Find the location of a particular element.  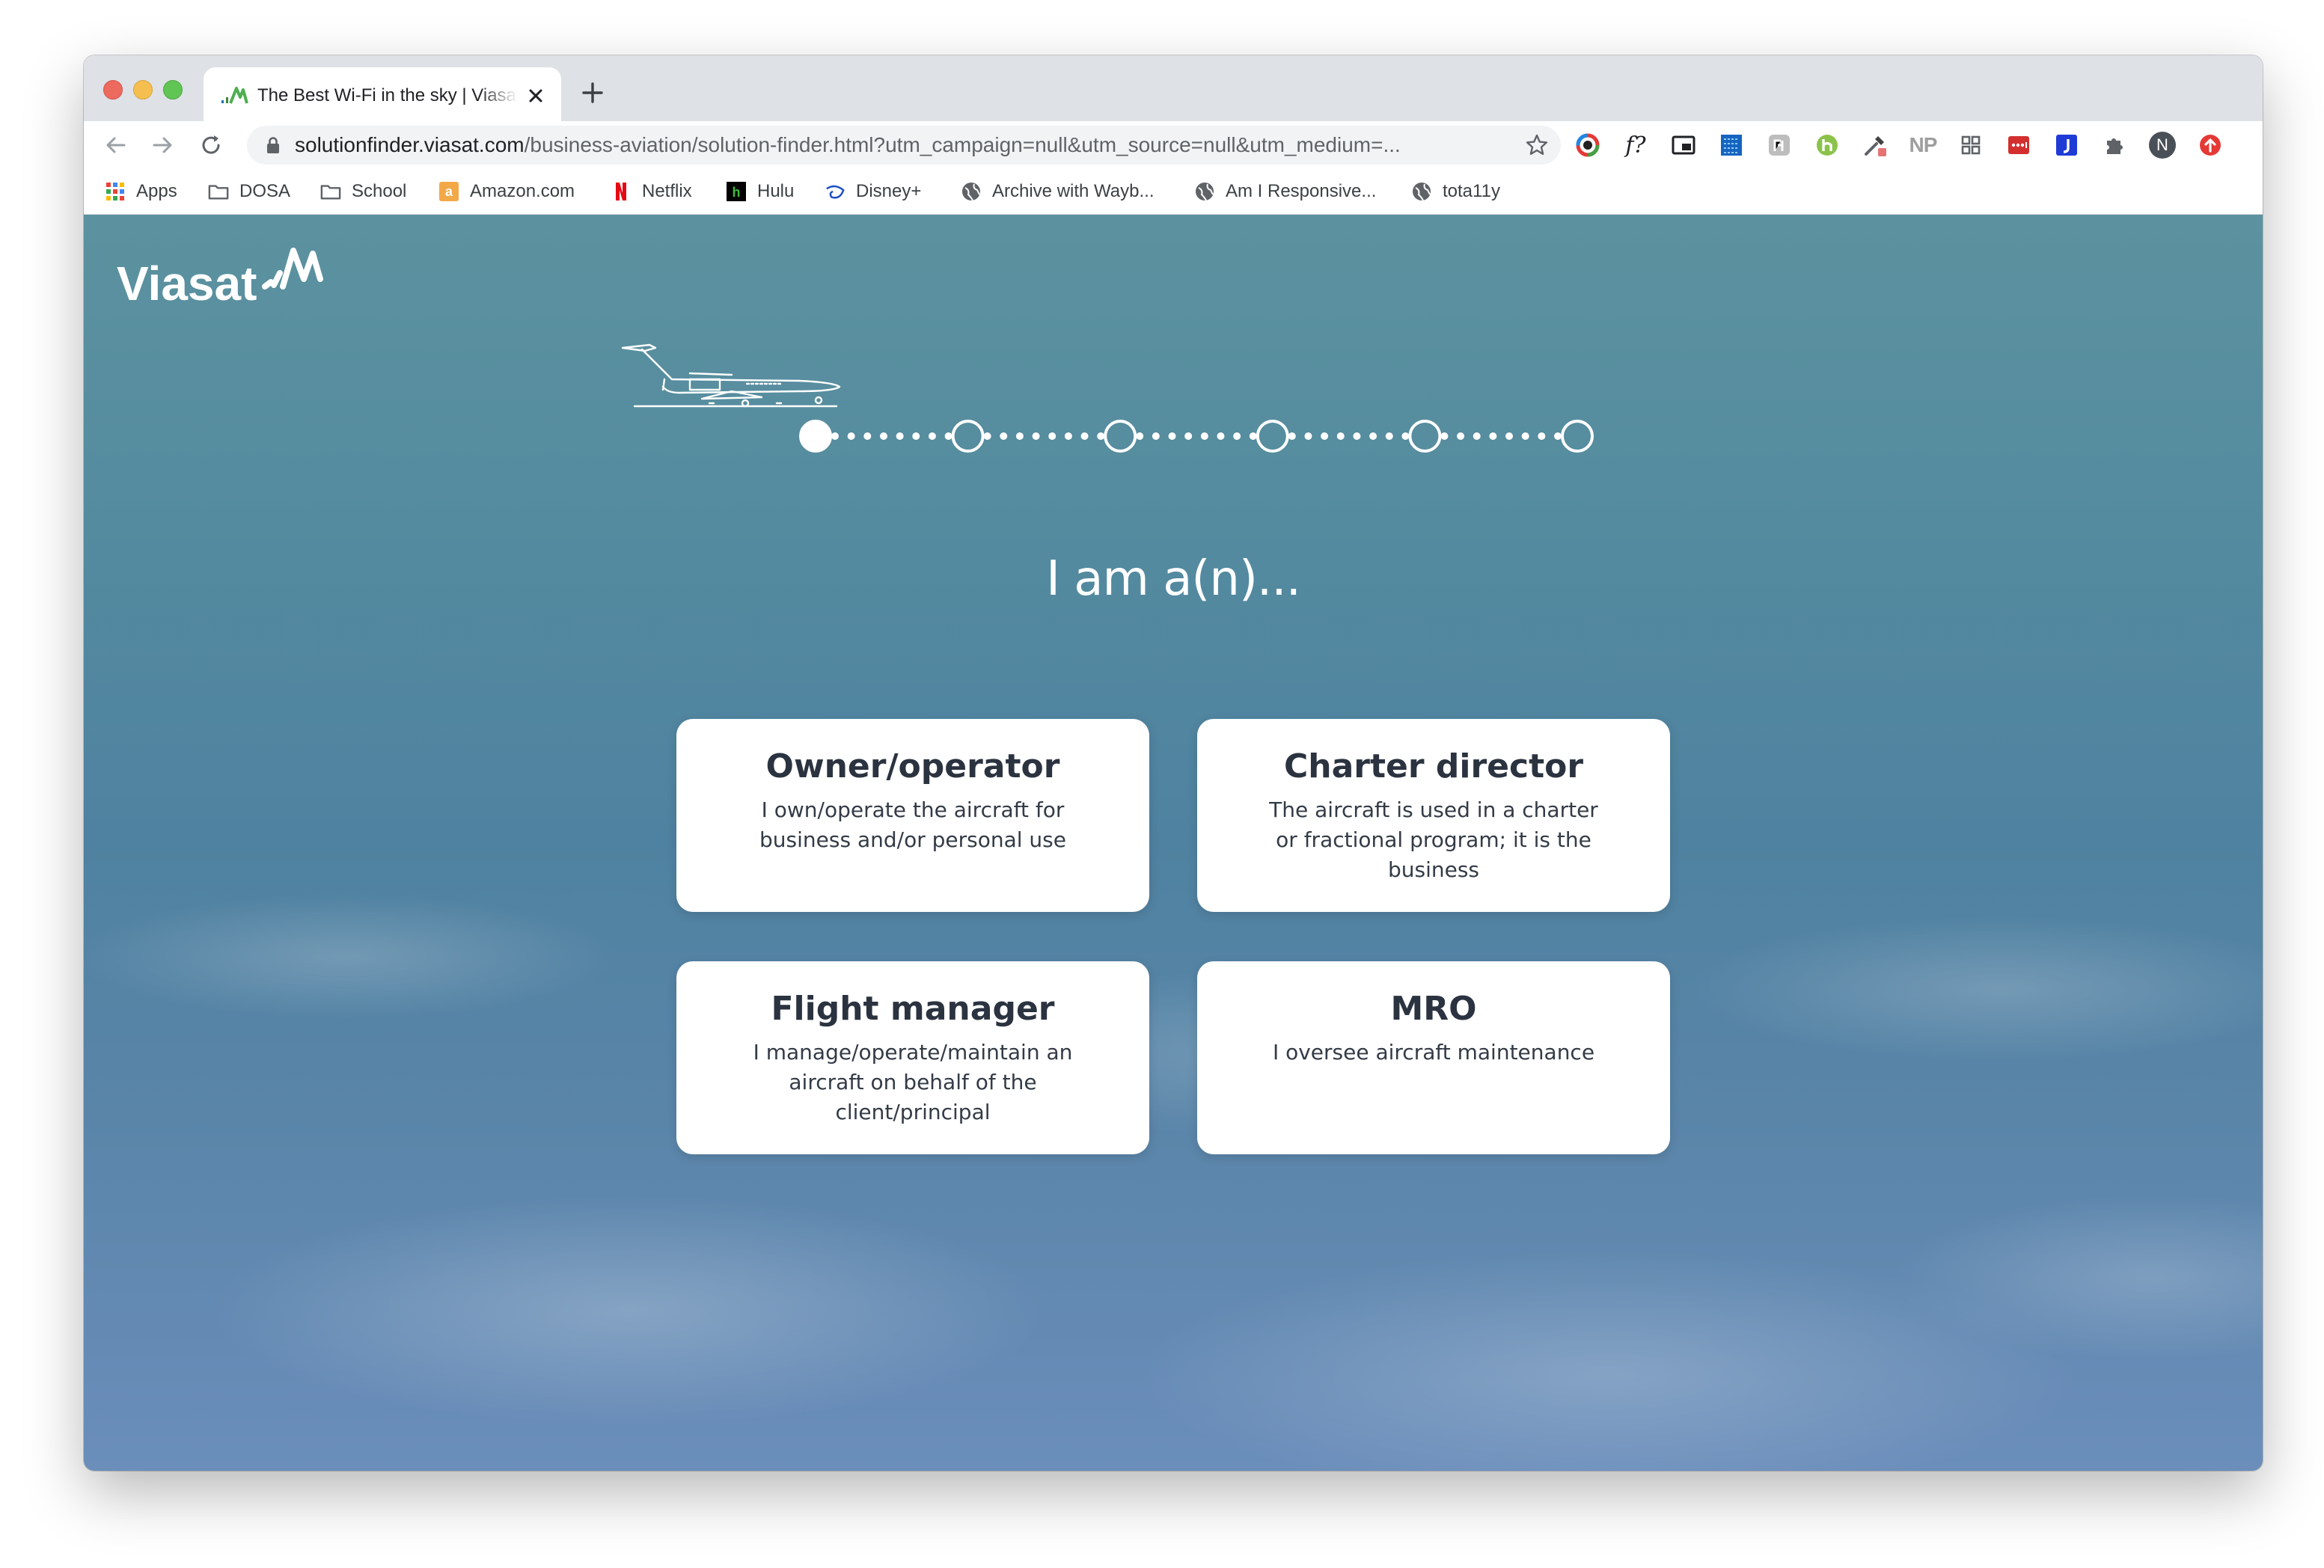

bookmark-star-icon is located at coordinates (1537, 145).